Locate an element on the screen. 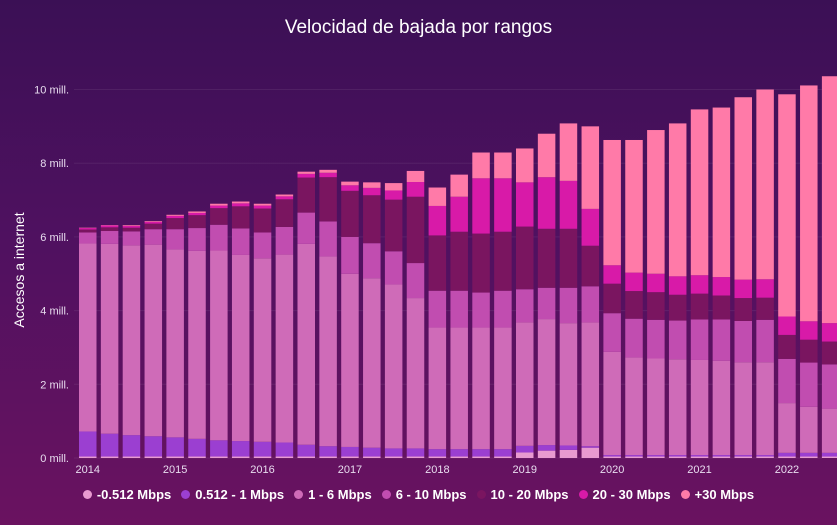 This screenshot has height=525, width=837. legend-item: 20 - 30 Mbps is located at coordinates (624, 494).